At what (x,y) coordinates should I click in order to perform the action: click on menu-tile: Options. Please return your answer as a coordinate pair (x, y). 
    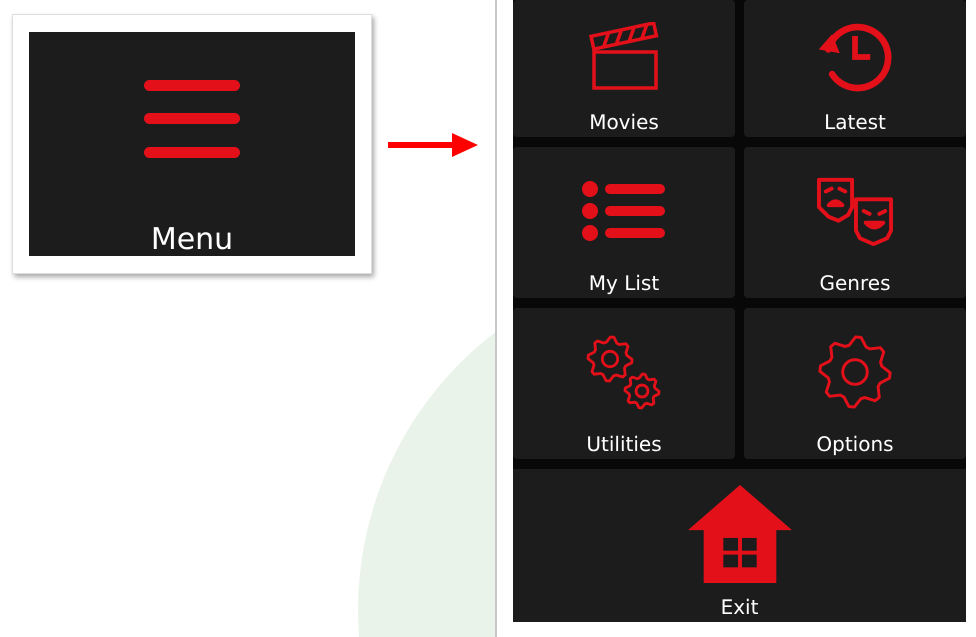
    Looking at the image, I should click on (855, 383).